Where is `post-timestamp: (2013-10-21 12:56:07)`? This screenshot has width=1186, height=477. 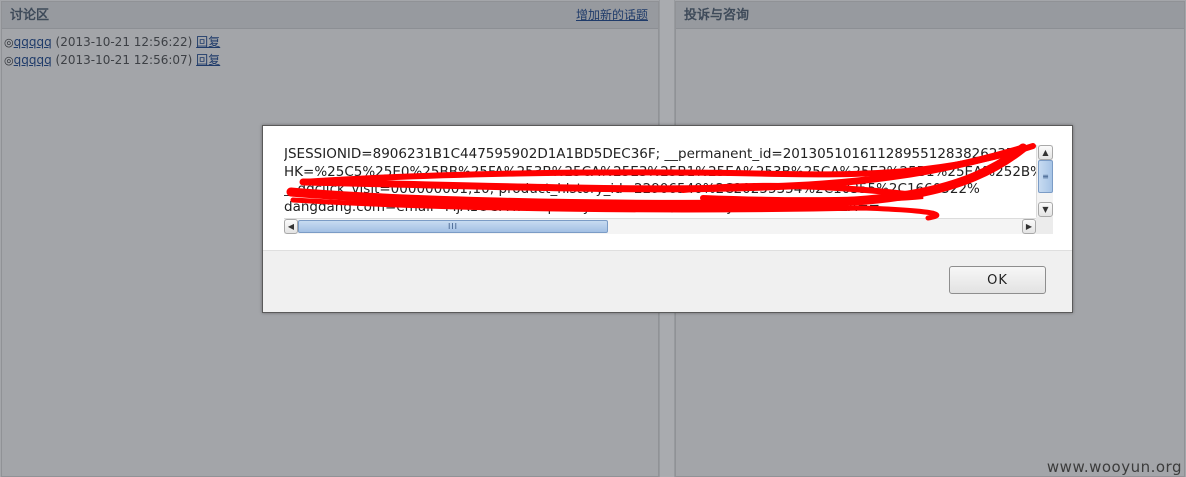
post-timestamp: (2013-10-21 12:56:07) is located at coordinates (124, 60).